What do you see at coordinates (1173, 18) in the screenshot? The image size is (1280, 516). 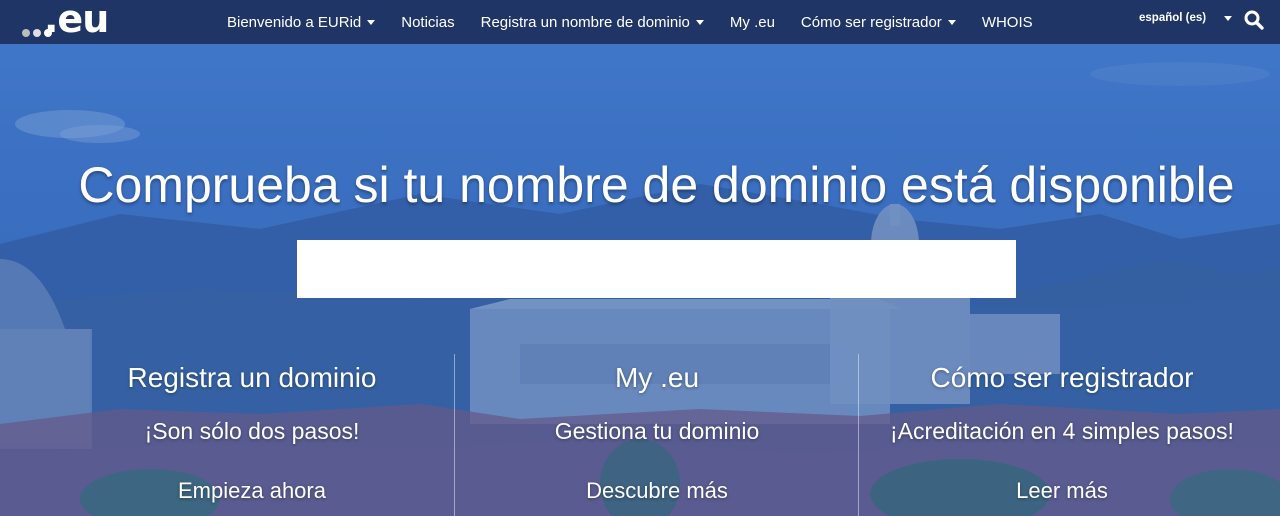 I see `language-label: español (es)` at bounding box center [1173, 18].